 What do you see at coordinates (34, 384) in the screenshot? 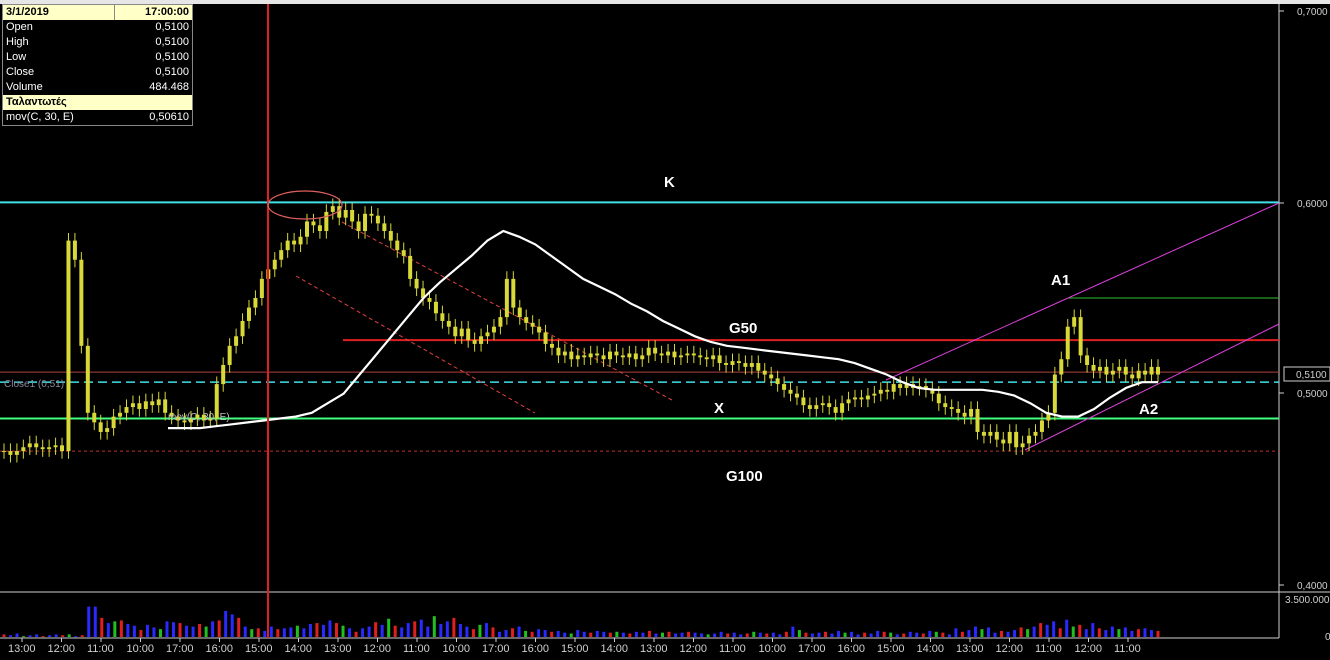
I see `close-line-label: Close1 (0,51)` at bounding box center [34, 384].